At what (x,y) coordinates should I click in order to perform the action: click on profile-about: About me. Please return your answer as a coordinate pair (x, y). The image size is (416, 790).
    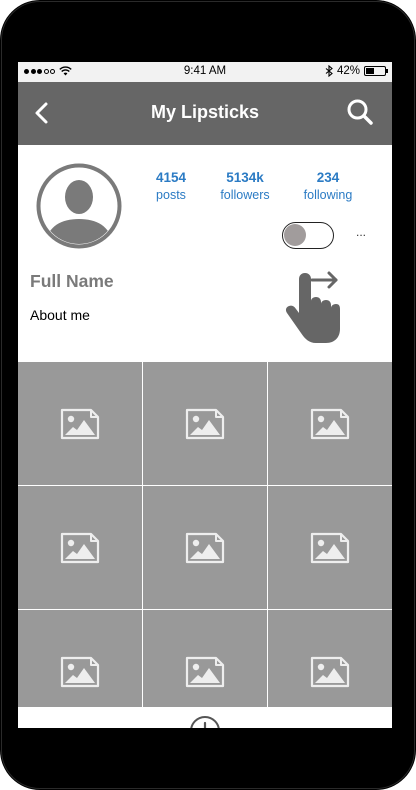
    Looking at the image, I should click on (60, 315).